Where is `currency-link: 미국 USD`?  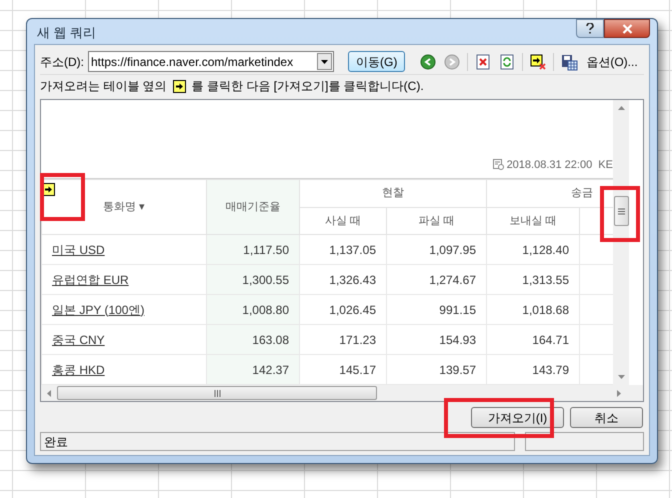 currency-link: 미국 USD is located at coordinates (78, 249).